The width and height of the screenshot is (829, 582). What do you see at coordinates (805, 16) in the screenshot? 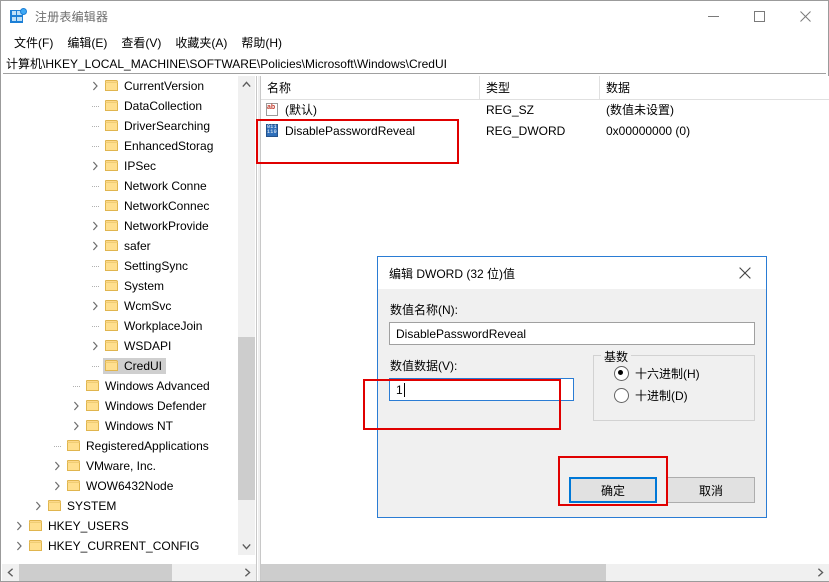
I see `close-button` at bounding box center [805, 16].